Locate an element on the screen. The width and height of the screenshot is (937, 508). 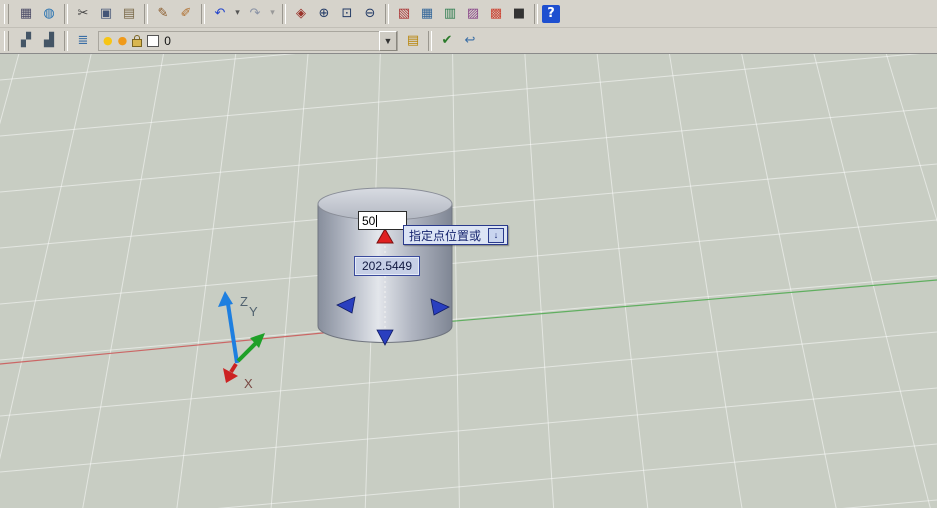
ucs-y-axis is located at coordinates (247, 351).